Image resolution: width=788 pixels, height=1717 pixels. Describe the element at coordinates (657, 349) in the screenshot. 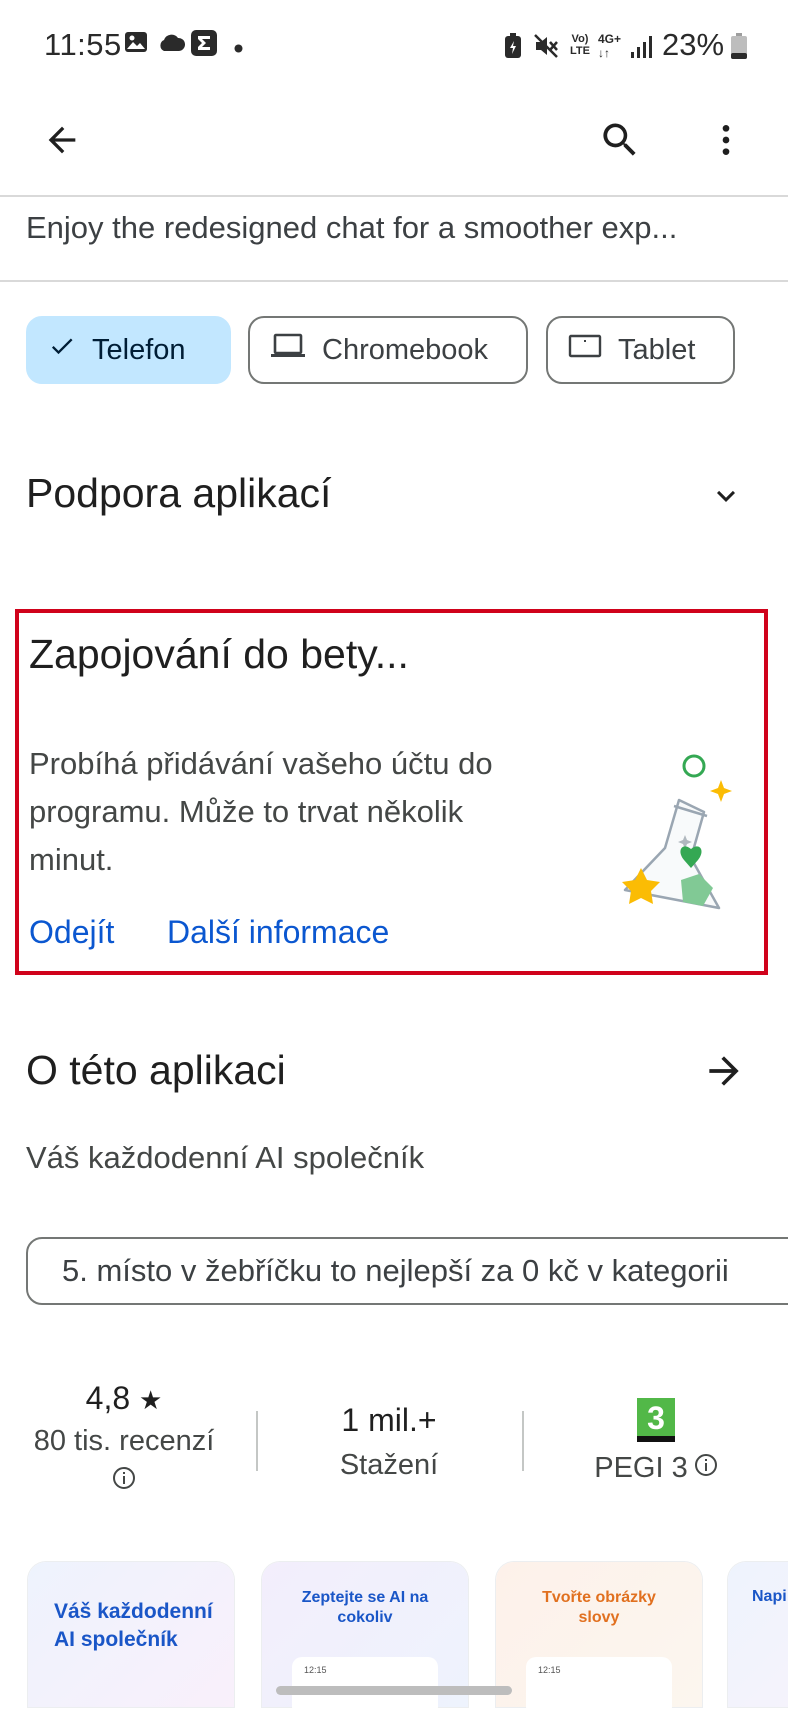

I see `chip-label: Tablet` at that location.